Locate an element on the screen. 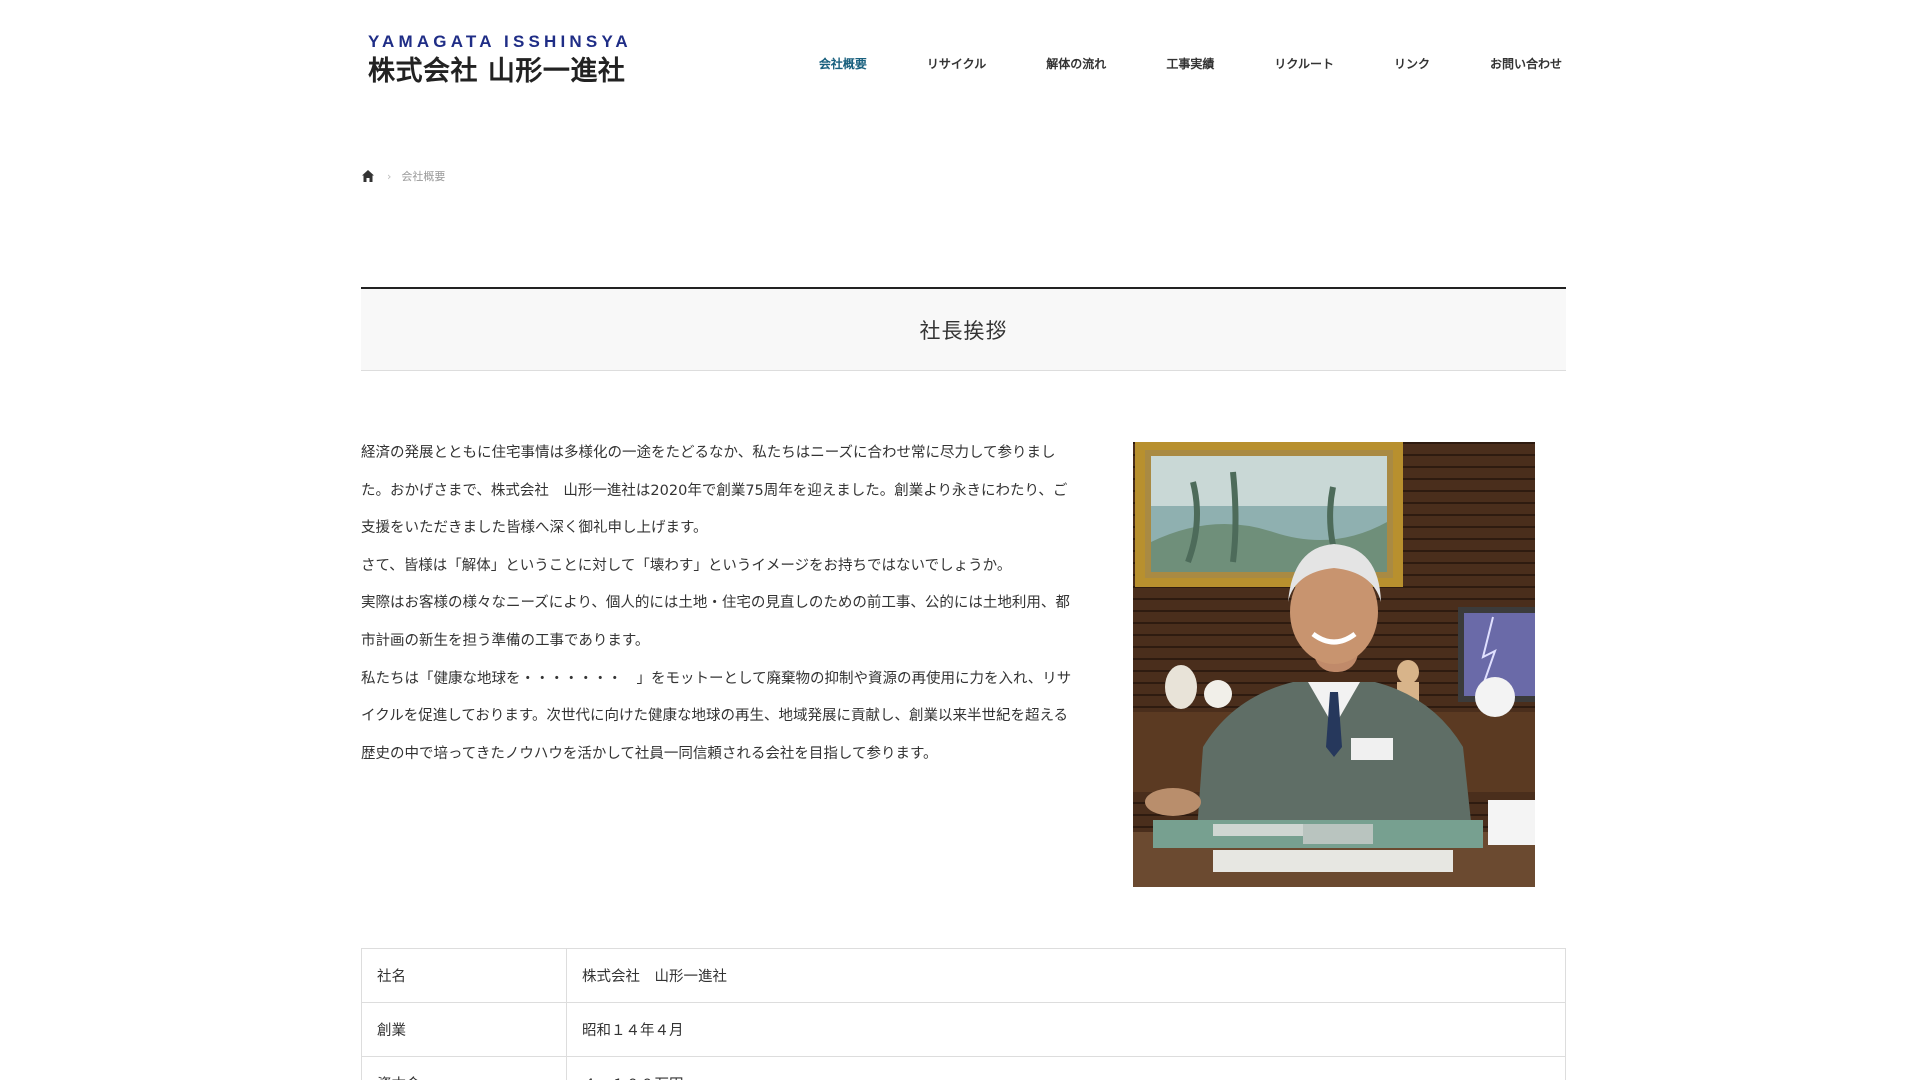 The height and width of the screenshot is (1080, 1920). nav-item-demolition-flow: 解体の流れ is located at coordinates (1076, 64).